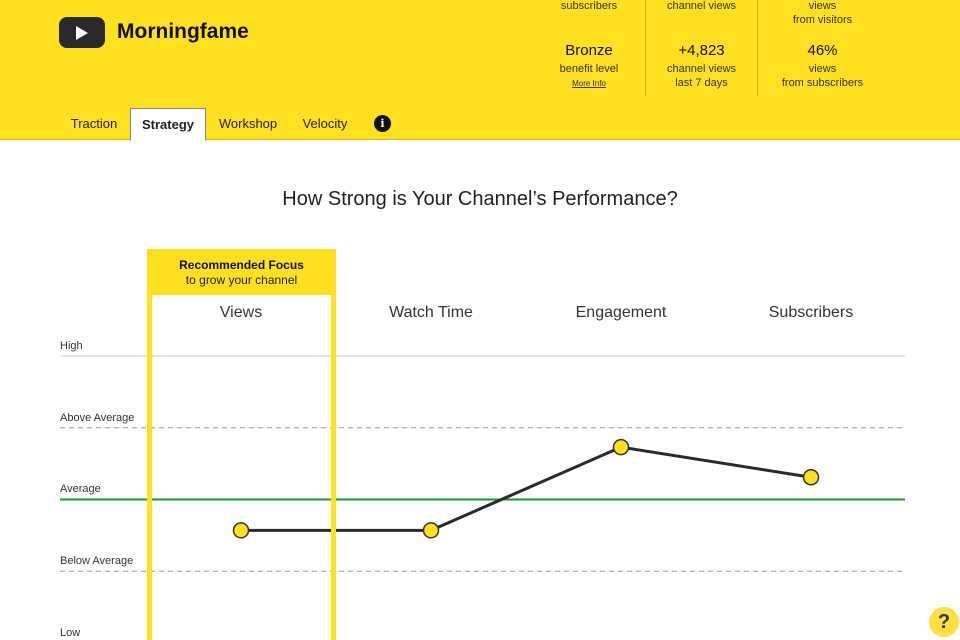  What do you see at coordinates (241, 312) in the screenshot?
I see `category-label-views: Views` at bounding box center [241, 312].